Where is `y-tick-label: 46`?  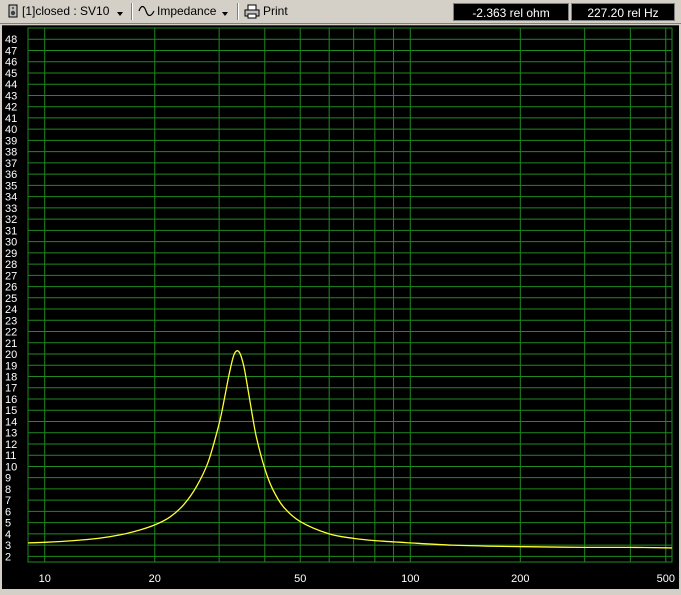
y-tick-label: 46 is located at coordinates (11, 63).